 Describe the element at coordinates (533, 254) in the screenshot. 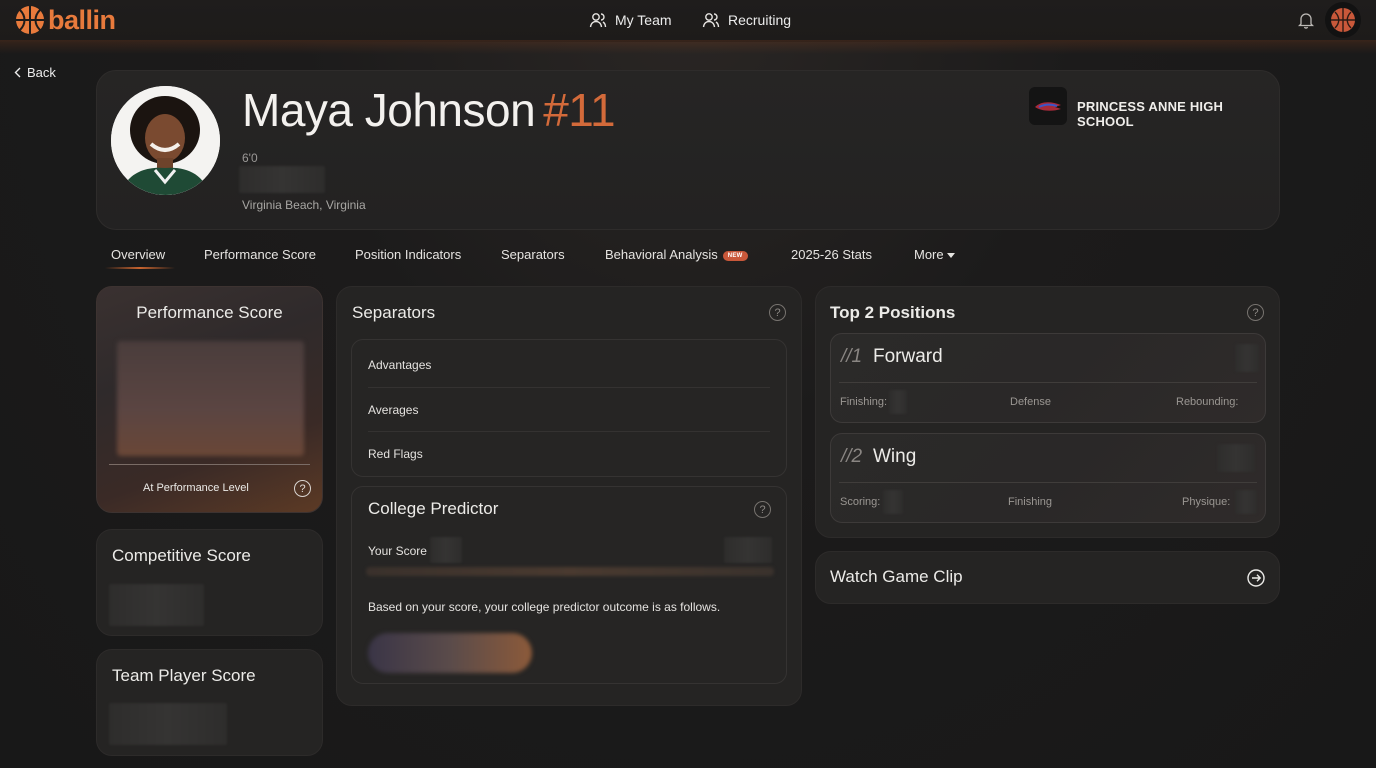

I see `tab-separators: Separators` at that location.